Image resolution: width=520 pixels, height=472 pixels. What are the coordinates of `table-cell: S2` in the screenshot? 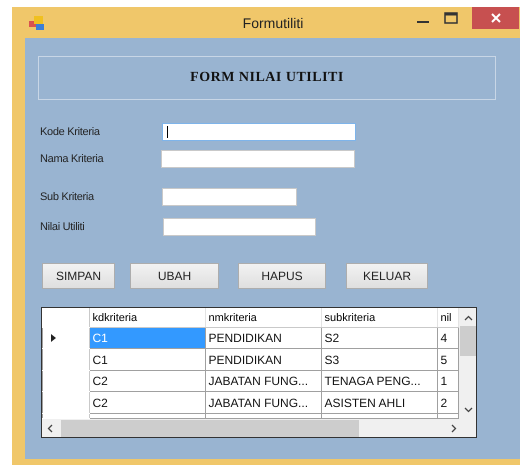 It's located at (379, 338).